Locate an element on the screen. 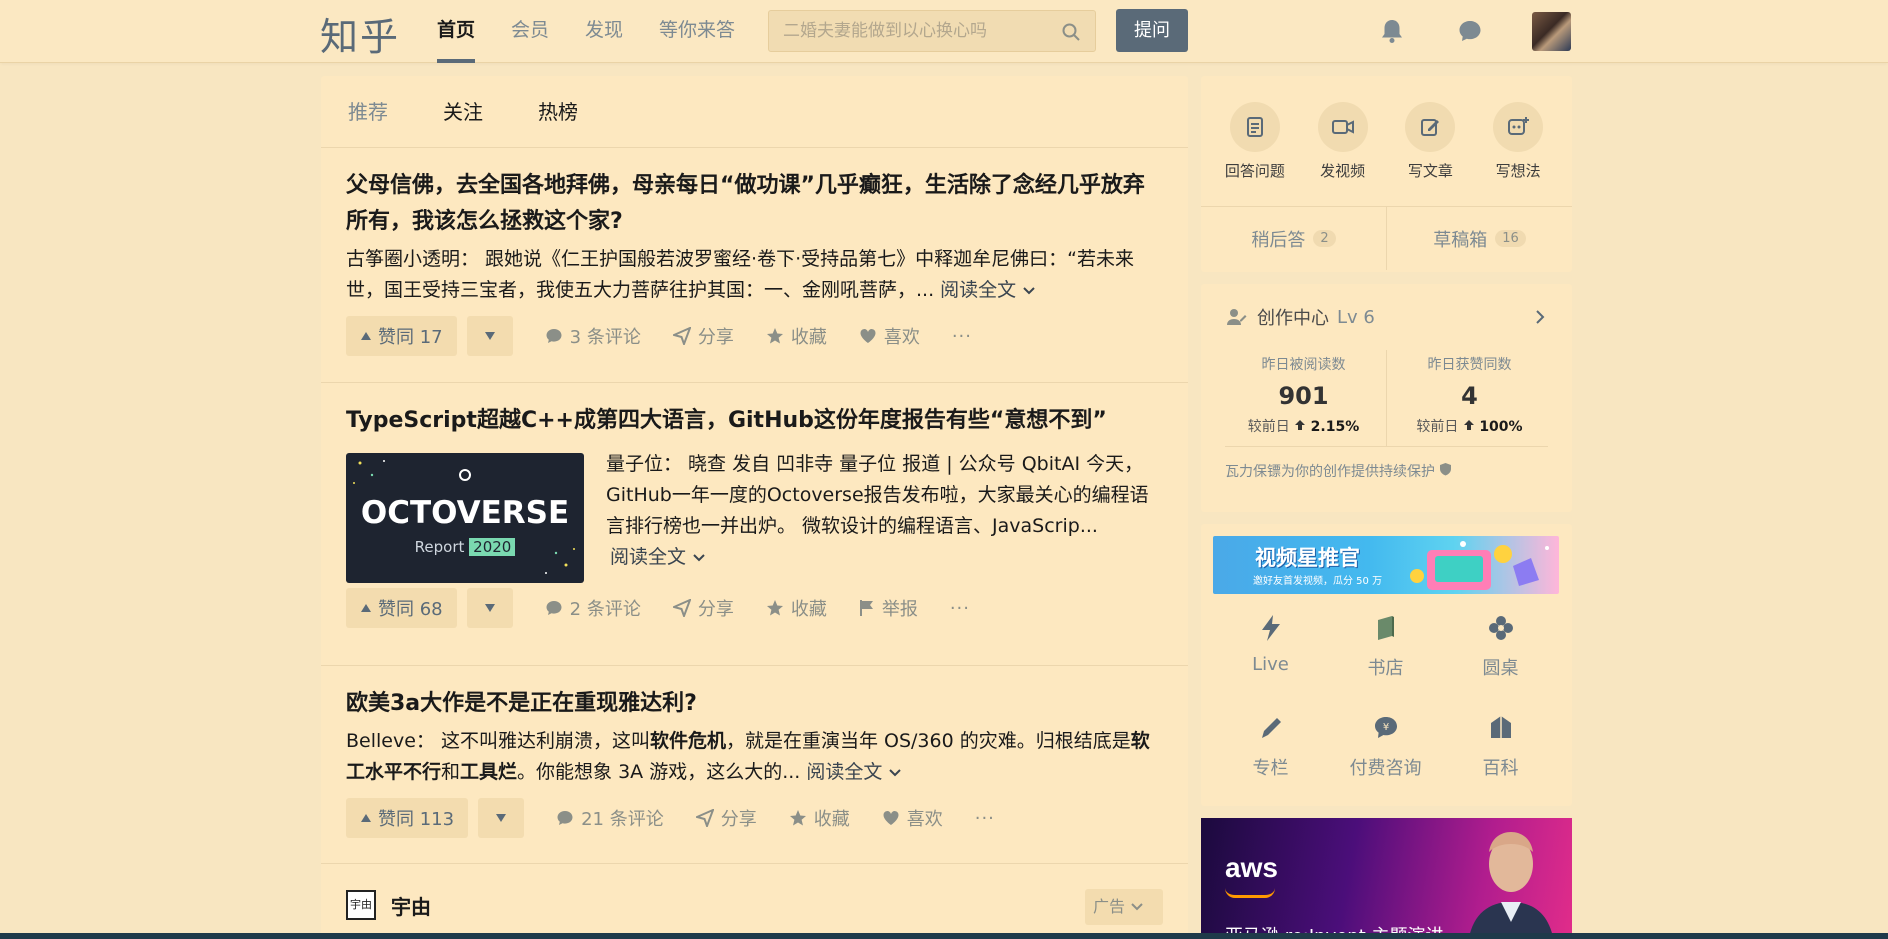 The height and width of the screenshot is (939, 1888). tab-following: 关注 is located at coordinates (463, 111).